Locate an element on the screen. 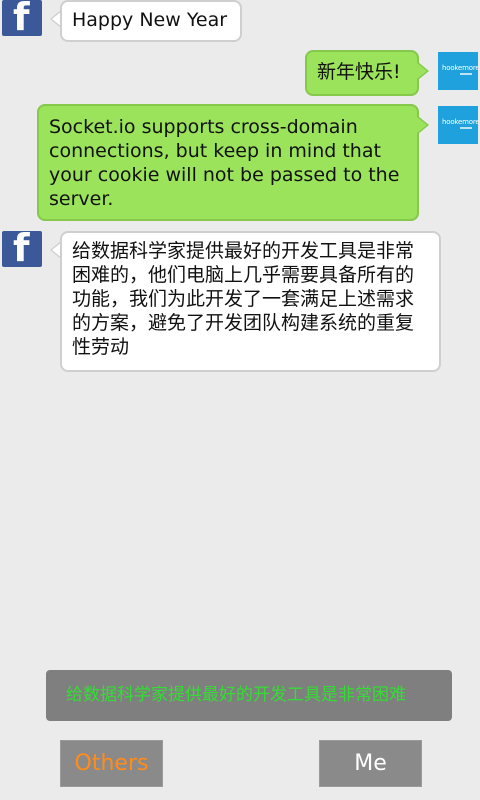 The image size is (480, 800). message-bubble-incoming: Happy New Year is located at coordinates (151, 21).